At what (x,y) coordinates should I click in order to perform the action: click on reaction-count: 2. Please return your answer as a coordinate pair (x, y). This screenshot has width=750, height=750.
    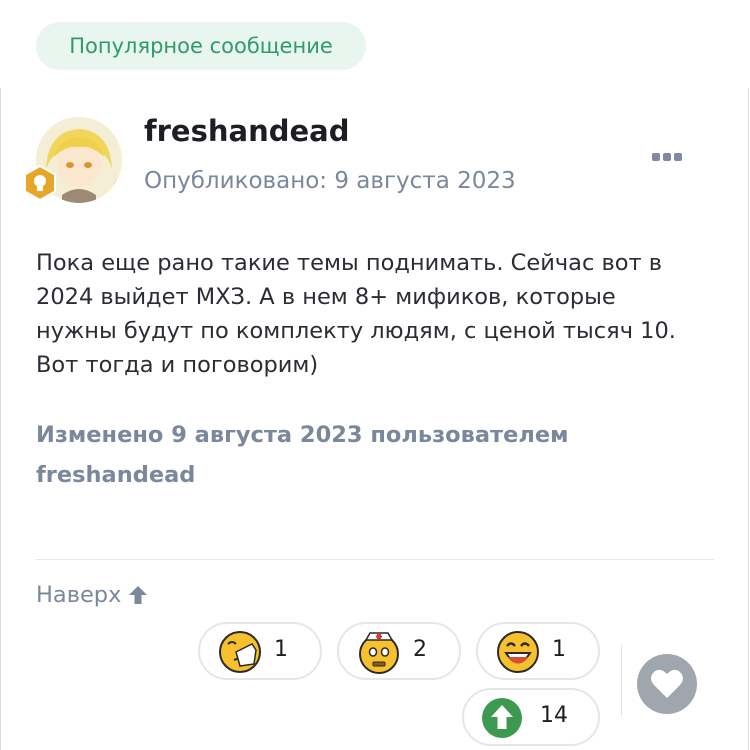
    Looking at the image, I should click on (420, 649).